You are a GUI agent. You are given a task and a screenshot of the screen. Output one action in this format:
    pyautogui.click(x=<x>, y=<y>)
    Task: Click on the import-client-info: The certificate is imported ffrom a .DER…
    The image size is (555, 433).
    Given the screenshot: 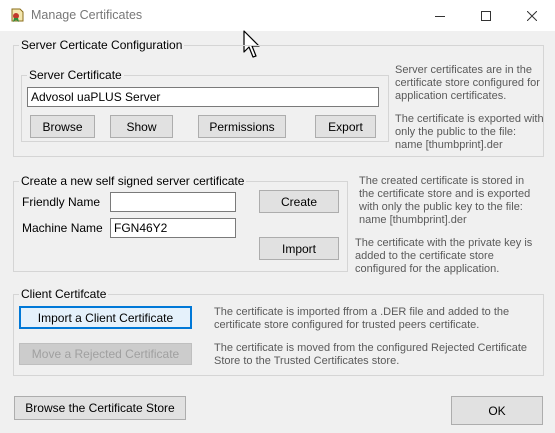 What is the action you would take?
    pyautogui.click(x=362, y=318)
    